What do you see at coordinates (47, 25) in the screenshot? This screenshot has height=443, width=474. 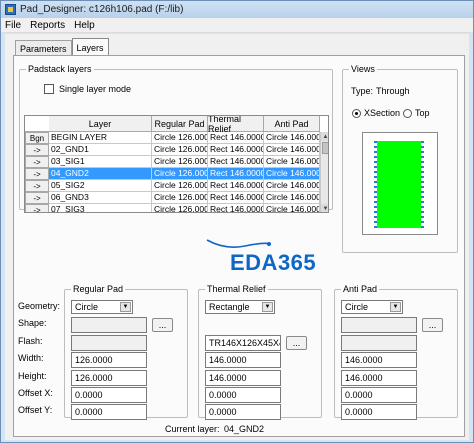 I see `menu-reports: Reports` at bounding box center [47, 25].